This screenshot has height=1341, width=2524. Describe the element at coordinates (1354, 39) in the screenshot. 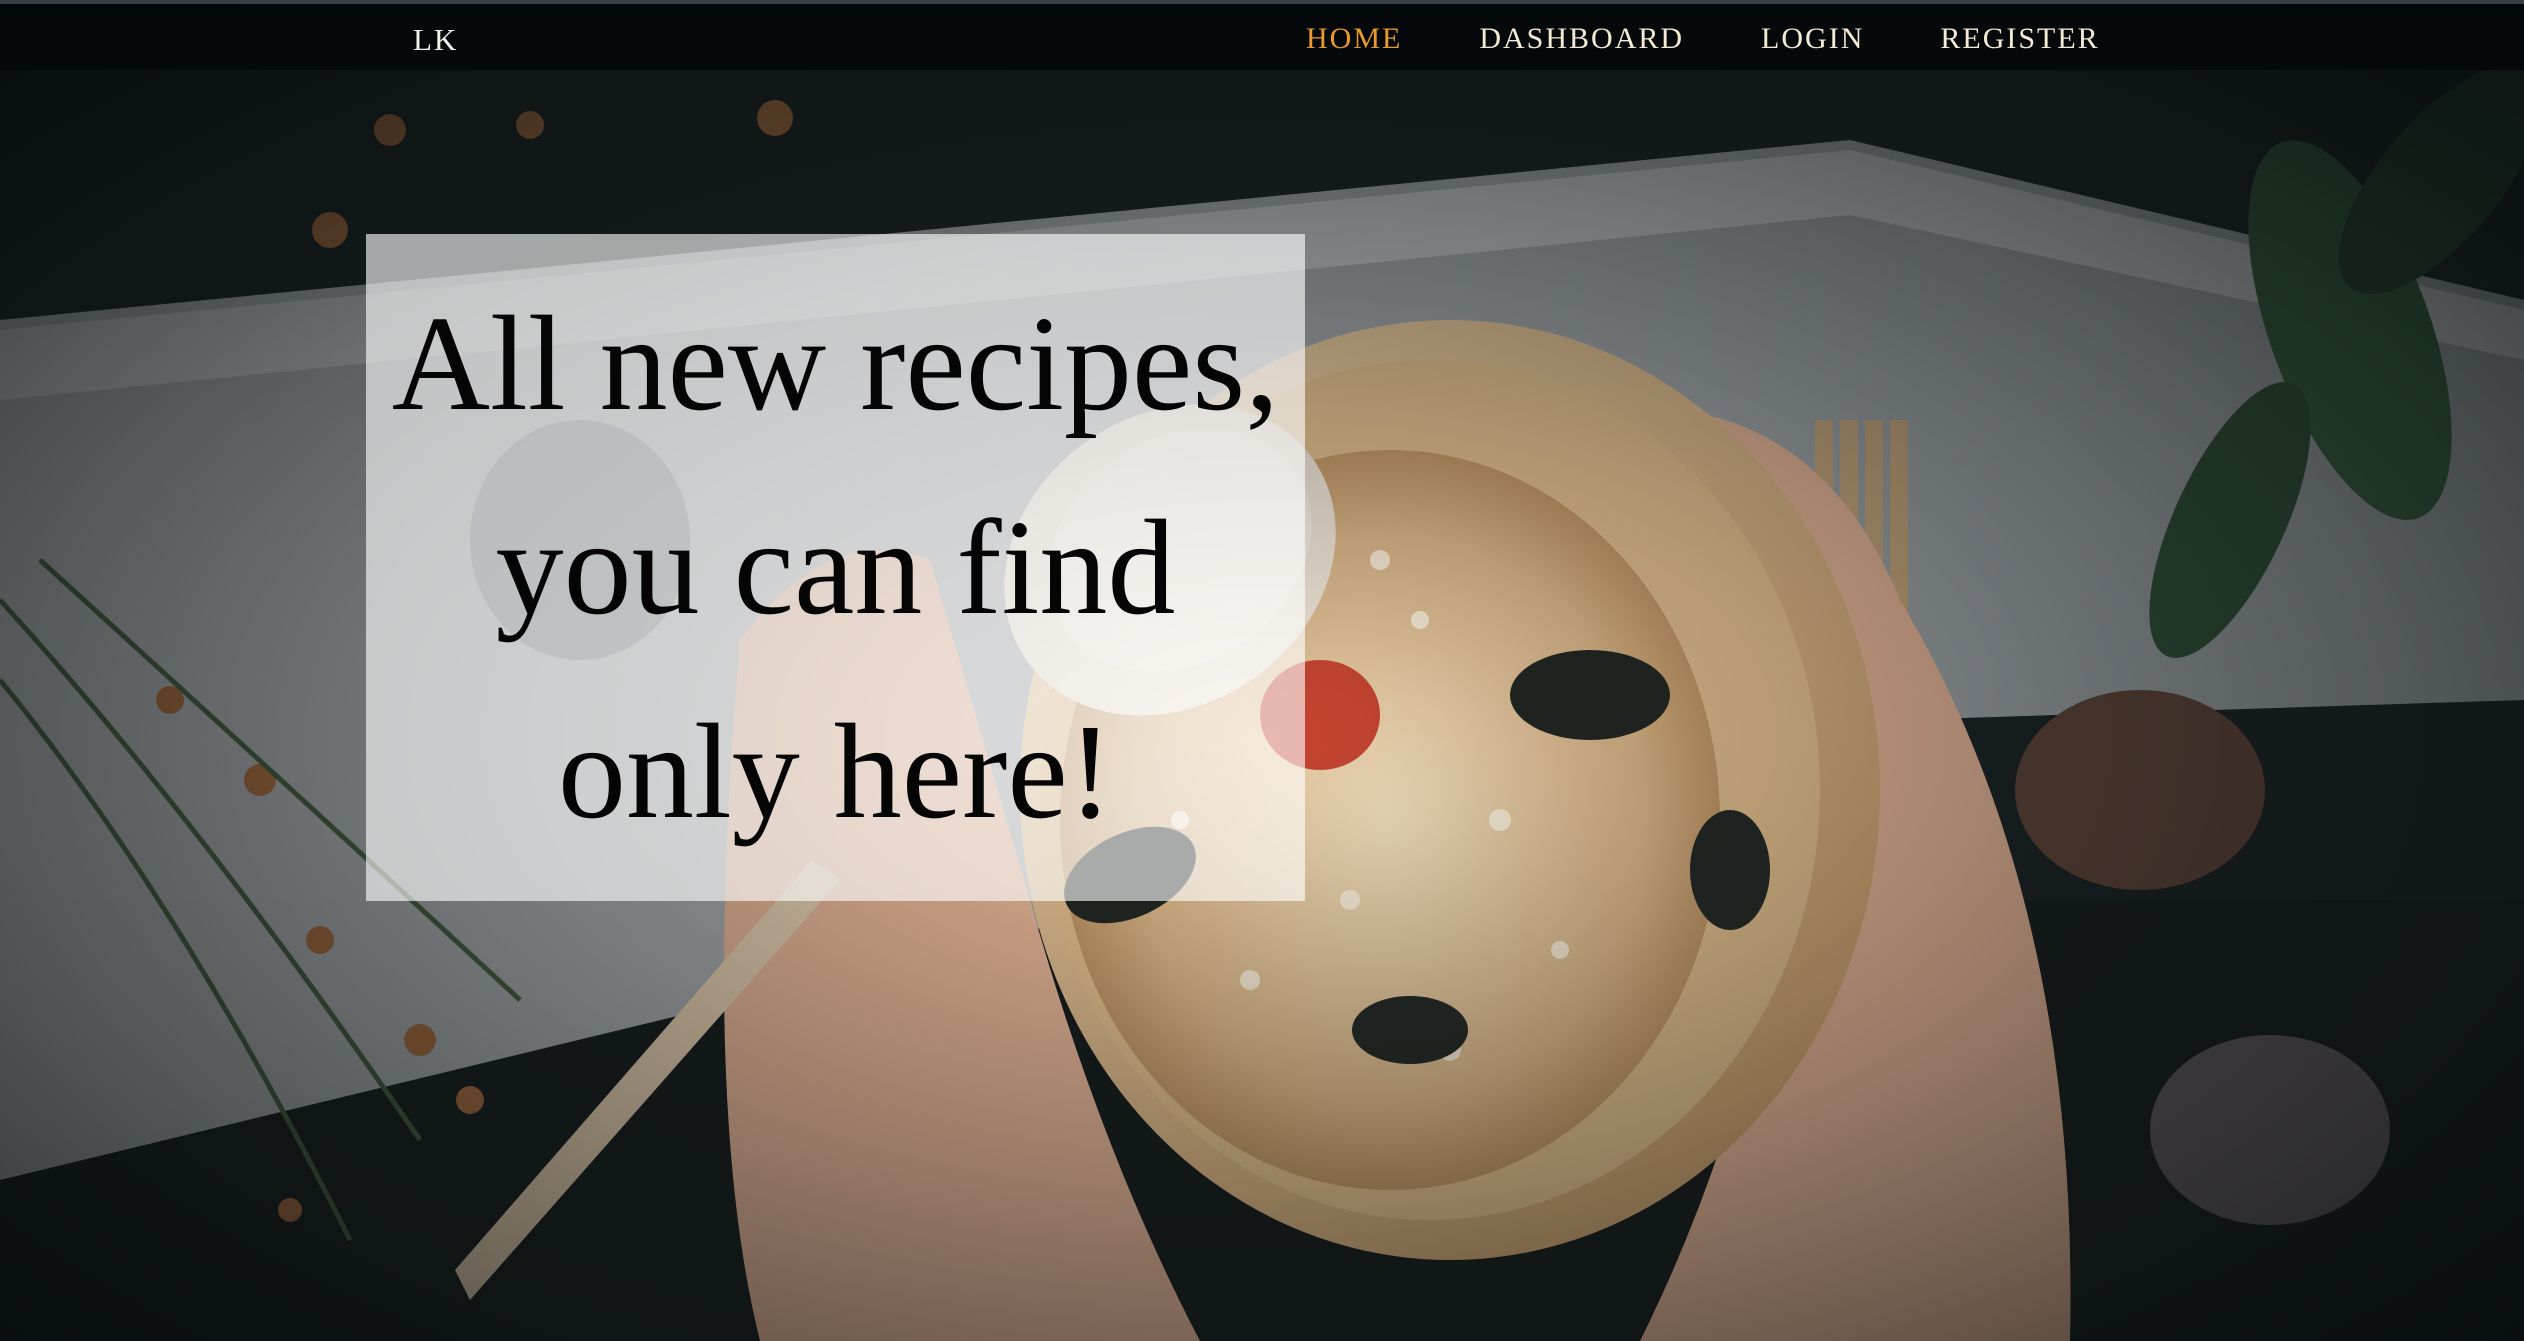

I see `nav-link-home: HOME` at that location.